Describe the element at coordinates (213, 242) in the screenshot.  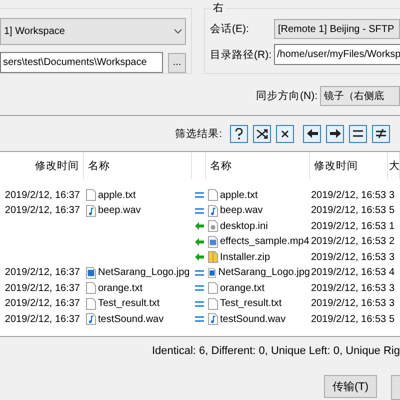
I see `video-file-icon` at that location.